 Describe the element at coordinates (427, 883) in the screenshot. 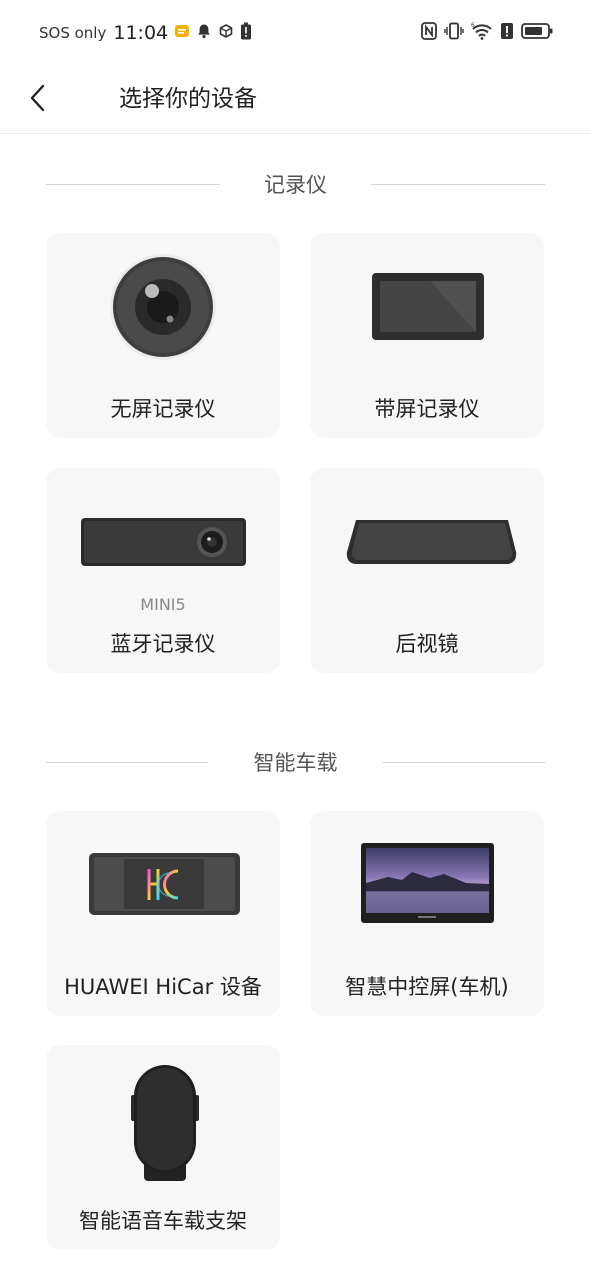

I see `center-console-screen-icon` at that location.